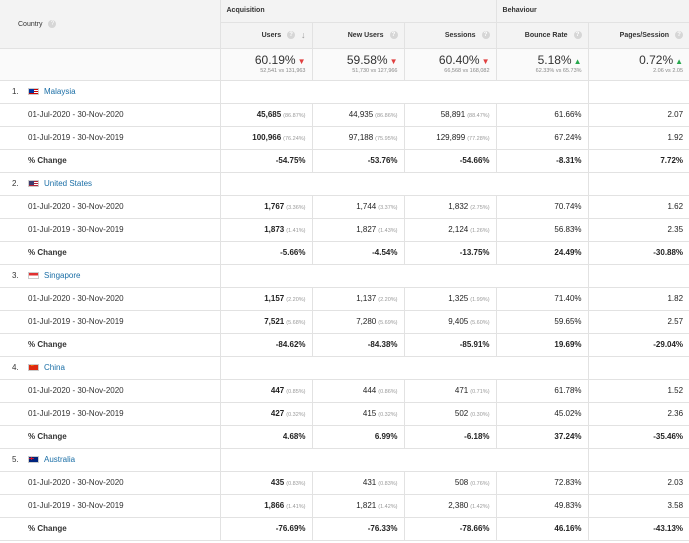 Image resolution: width=689 pixels, height=543 pixels. What do you see at coordinates (265, 253) in the screenshot?
I see `users-change-cell: -5.66%` at bounding box center [265, 253].